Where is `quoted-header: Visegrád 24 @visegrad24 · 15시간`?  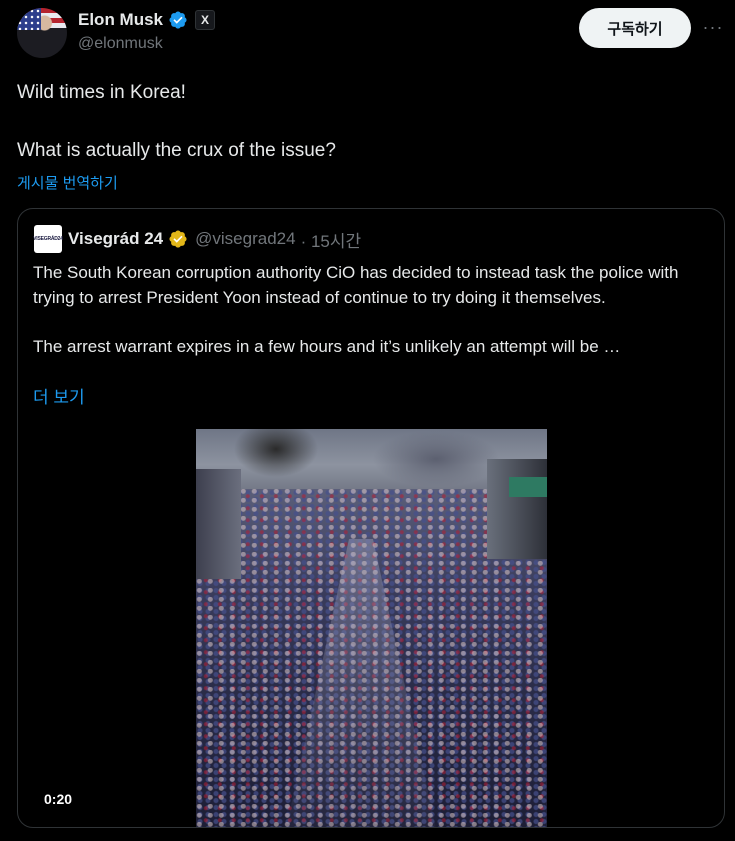 quoted-header: Visegrád 24 @visegrad24 · 15시간 is located at coordinates (214, 239).